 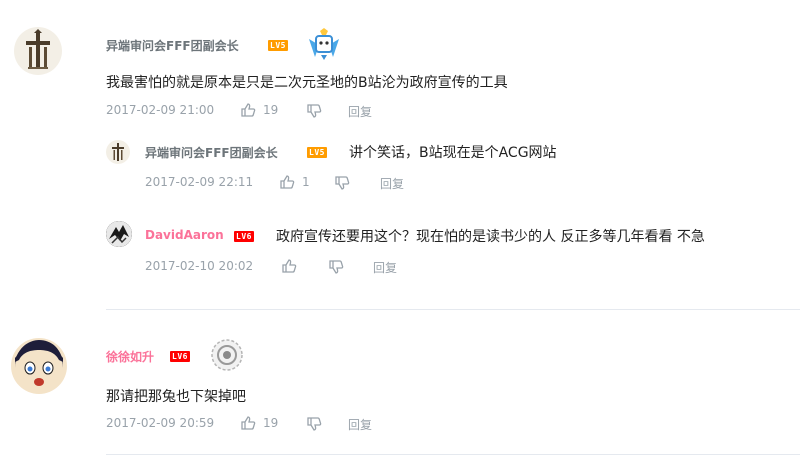 What do you see at coordinates (324, 44) in the screenshot?
I see `fan-medal-icon` at bounding box center [324, 44].